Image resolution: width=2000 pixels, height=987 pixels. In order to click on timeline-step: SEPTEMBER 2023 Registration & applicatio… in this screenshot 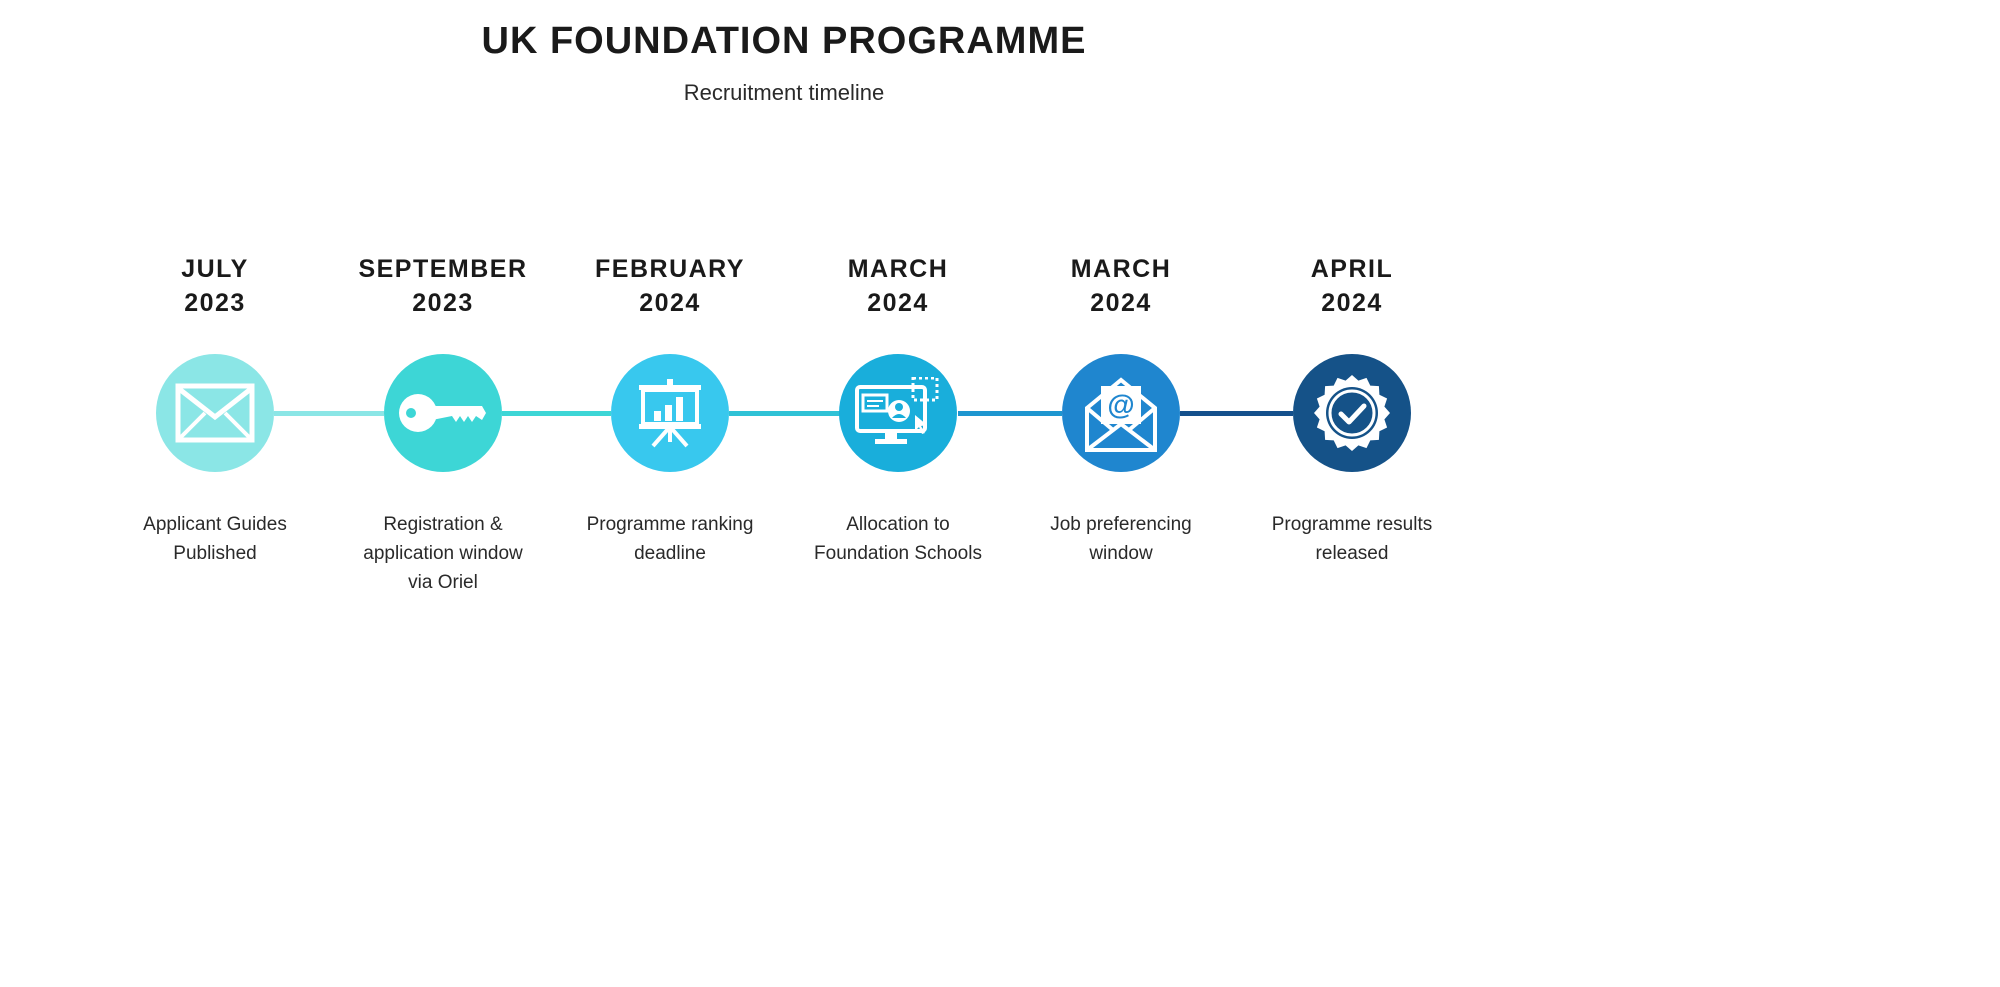, I will do `click(443, 424)`.